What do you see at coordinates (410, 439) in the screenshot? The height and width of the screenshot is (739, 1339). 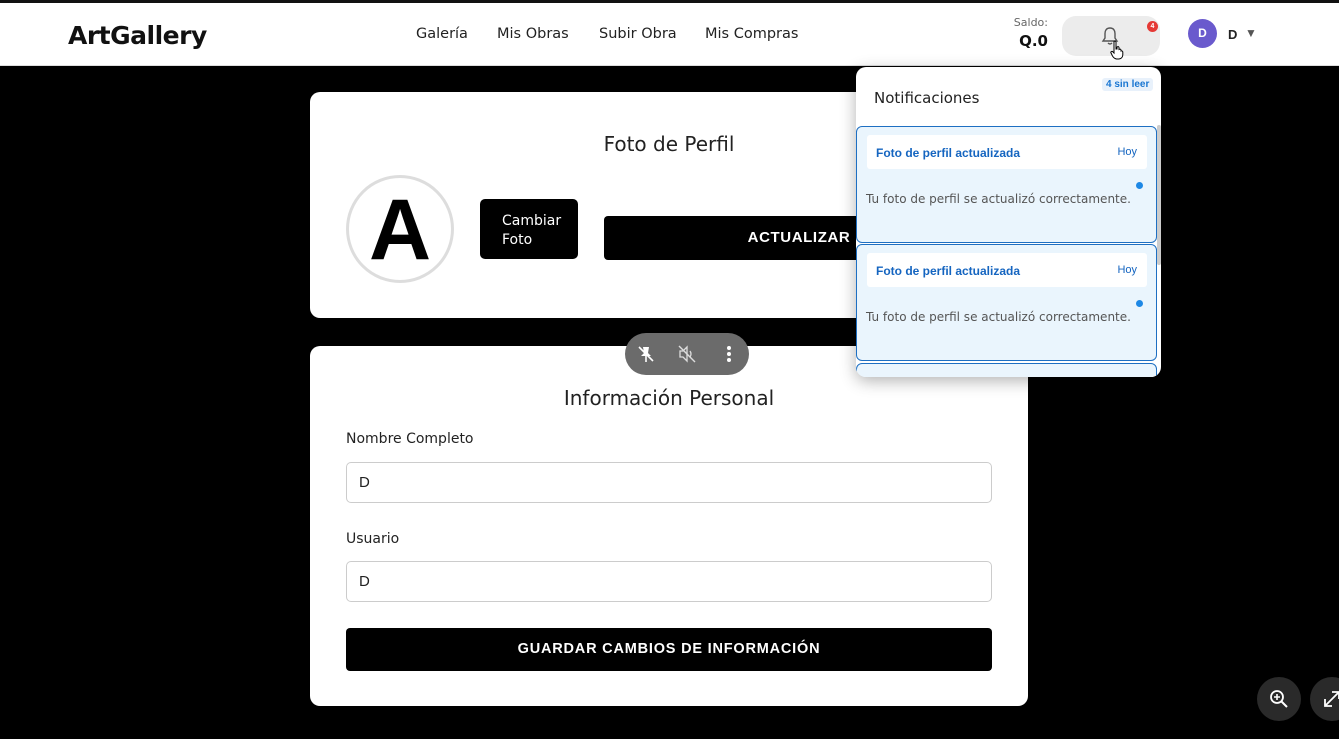 I see `full-name-label: Nombre Completo` at bounding box center [410, 439].